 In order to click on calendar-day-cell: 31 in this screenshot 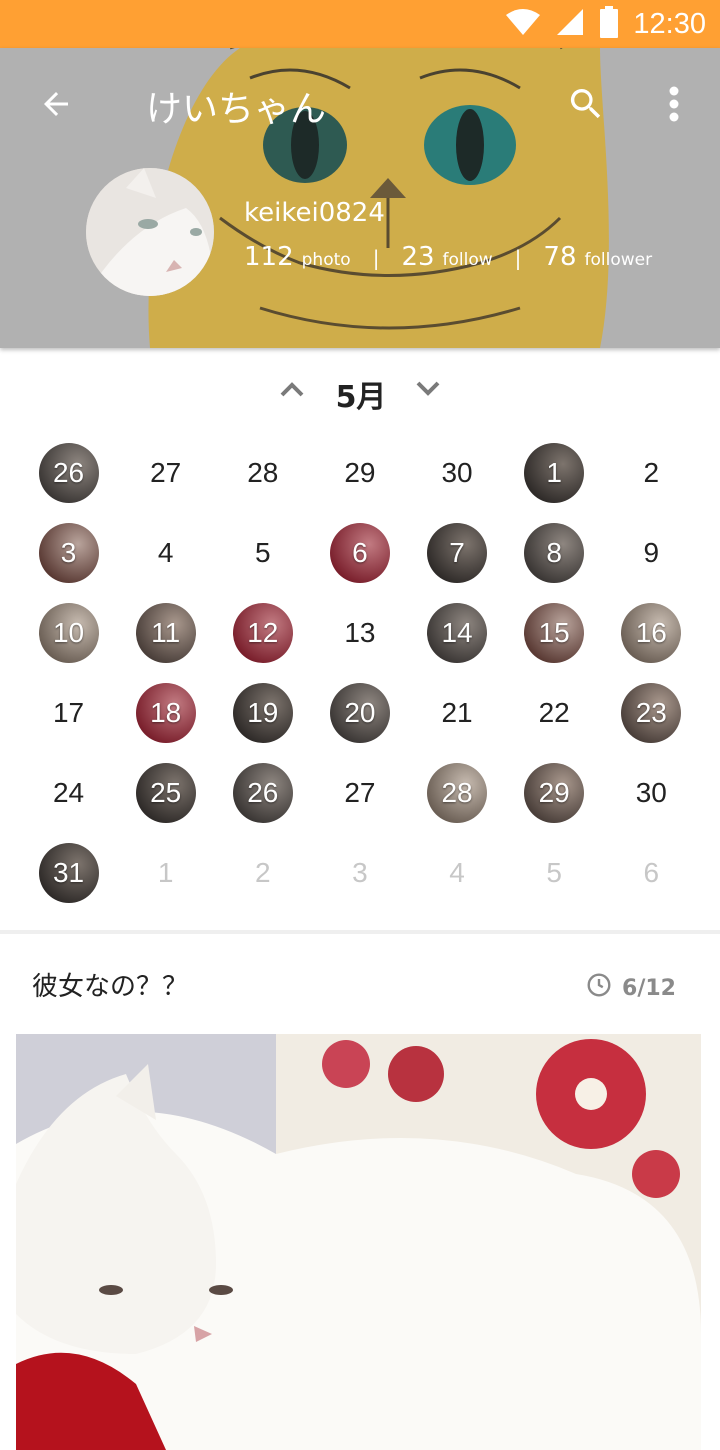, I will do `click(68, 873)`.